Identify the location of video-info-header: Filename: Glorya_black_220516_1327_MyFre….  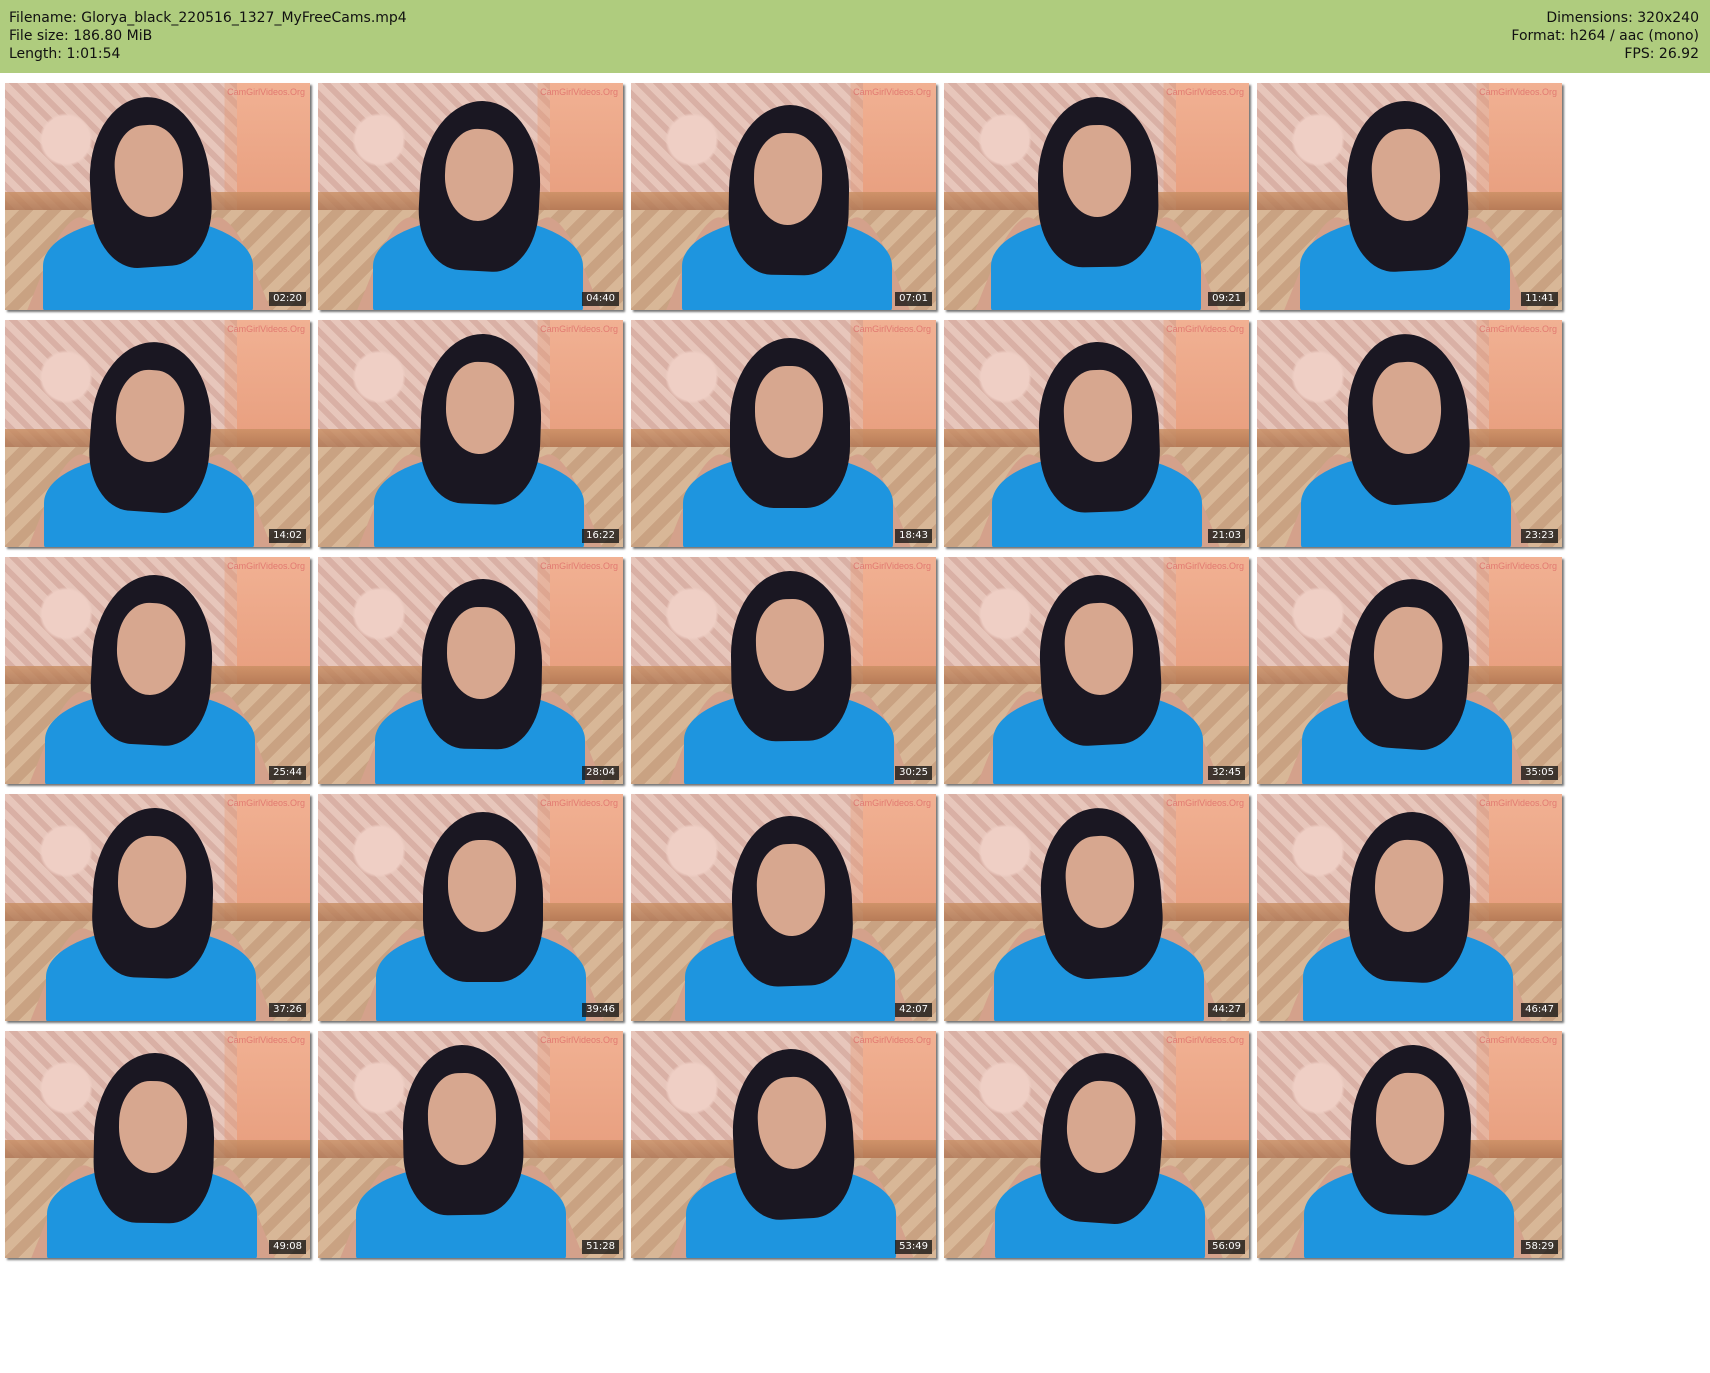
(855, 36).